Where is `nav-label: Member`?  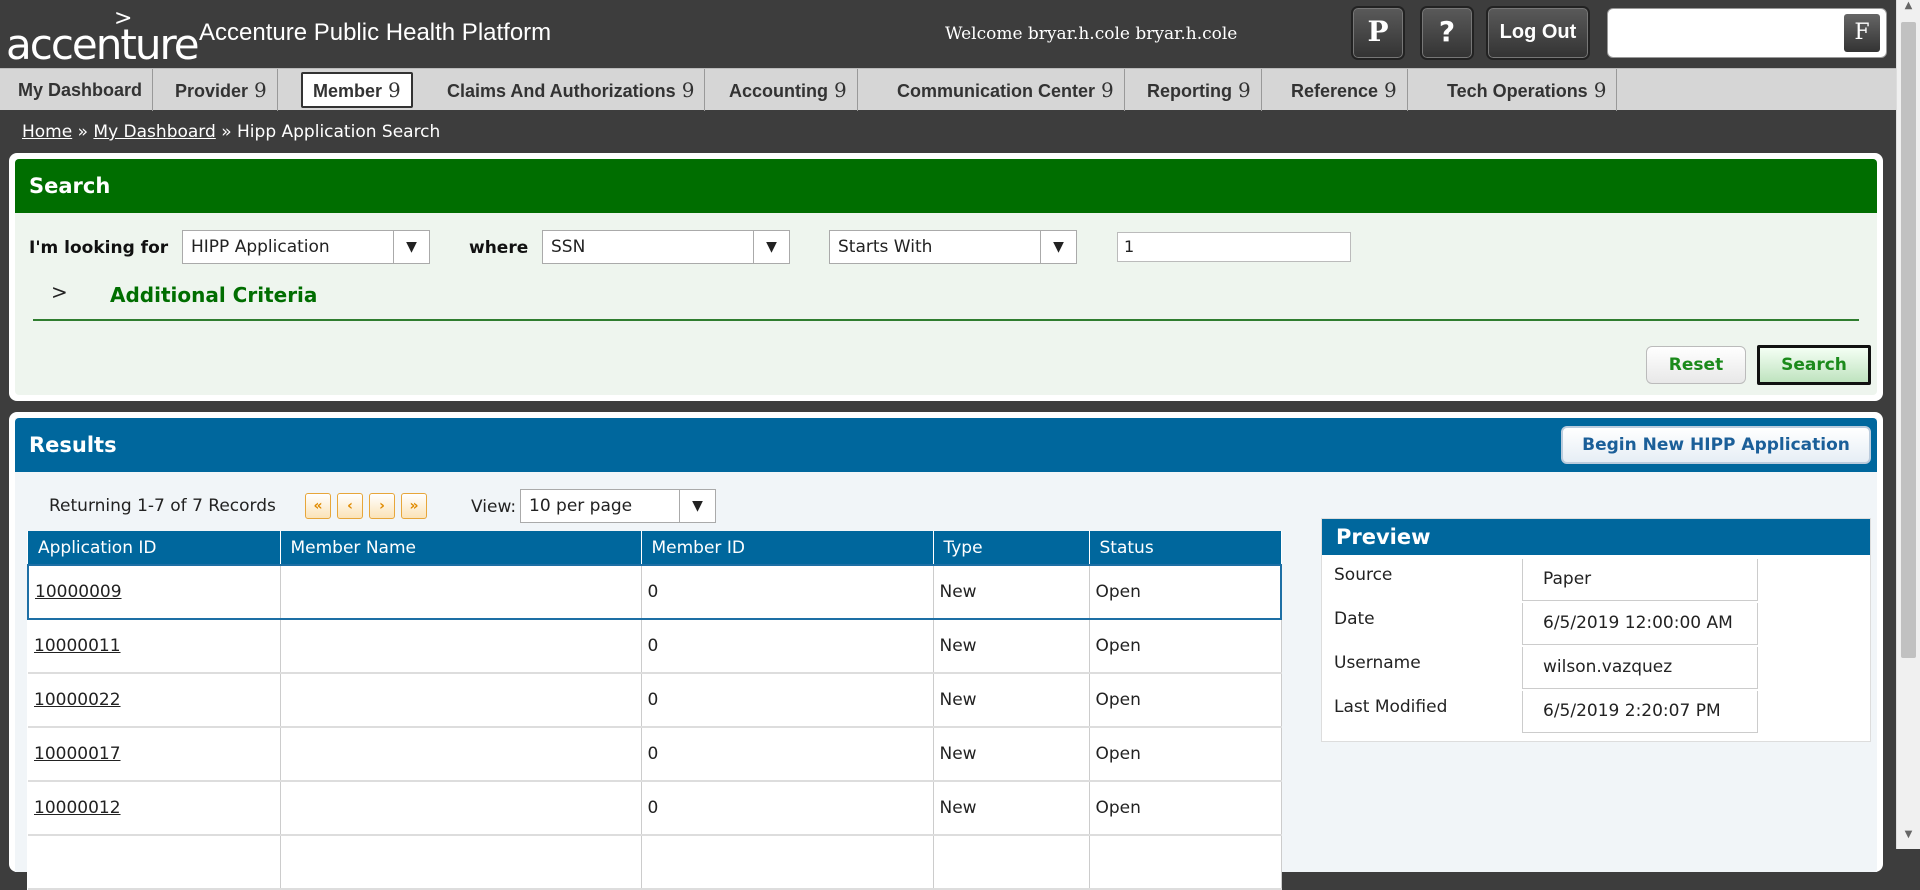
nav-label: Member is located at coordinates (348, 91).